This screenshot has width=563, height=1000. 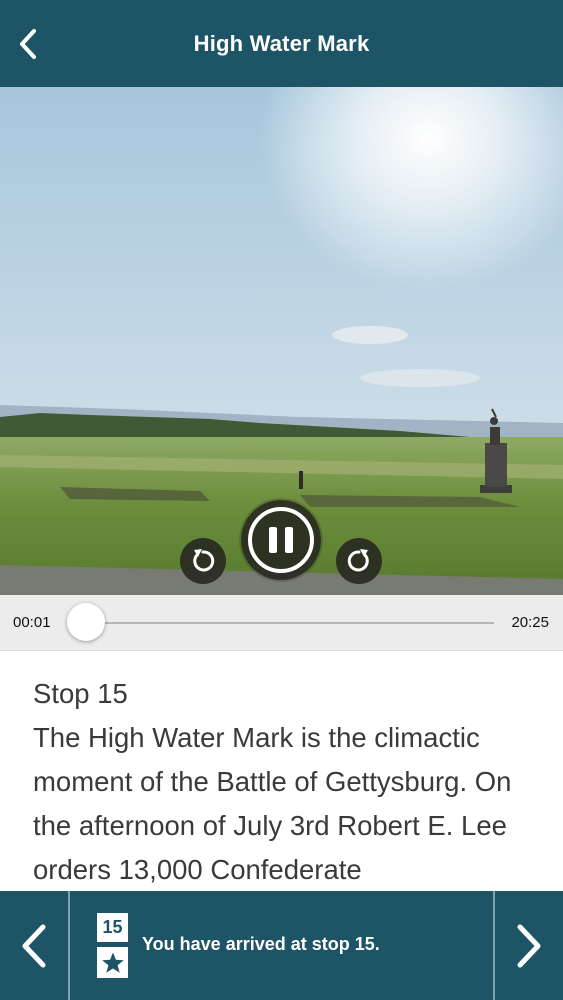 I want to click on previous-stop-button, so click(x=35, y=945).